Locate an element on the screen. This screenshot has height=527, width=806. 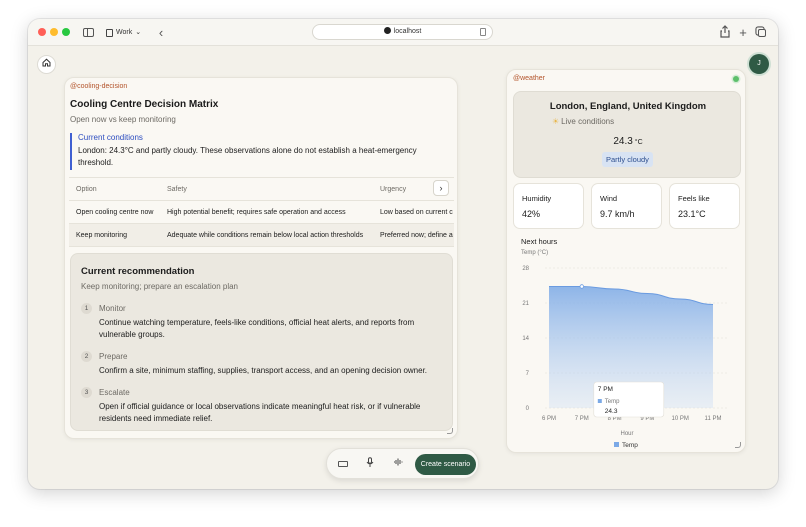
step-name: Monitor is located at coordinates (112, 308).